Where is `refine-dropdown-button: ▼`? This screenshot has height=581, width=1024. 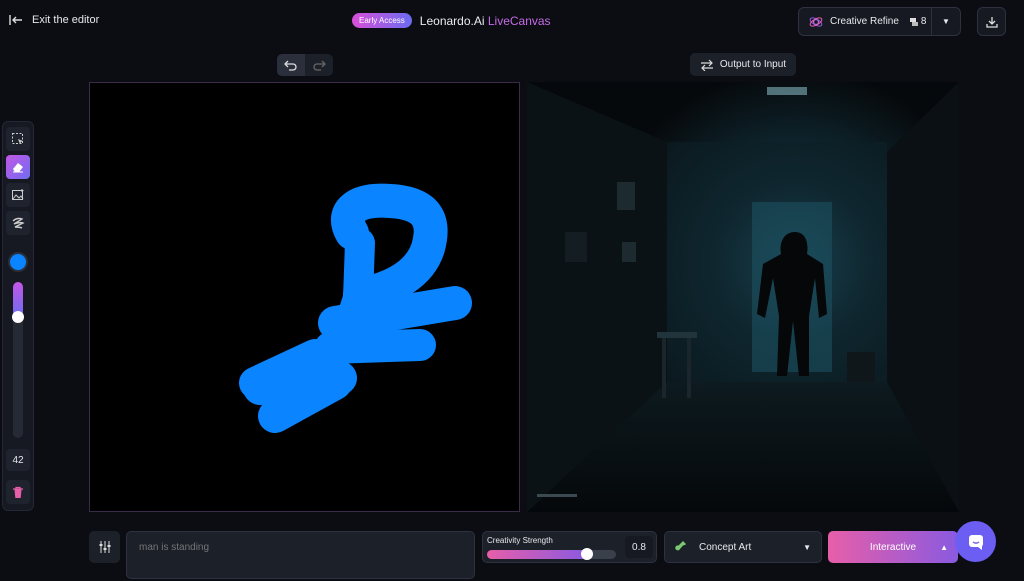 refine-dropdown-button: ▼ is located at coordinates (946, 21).